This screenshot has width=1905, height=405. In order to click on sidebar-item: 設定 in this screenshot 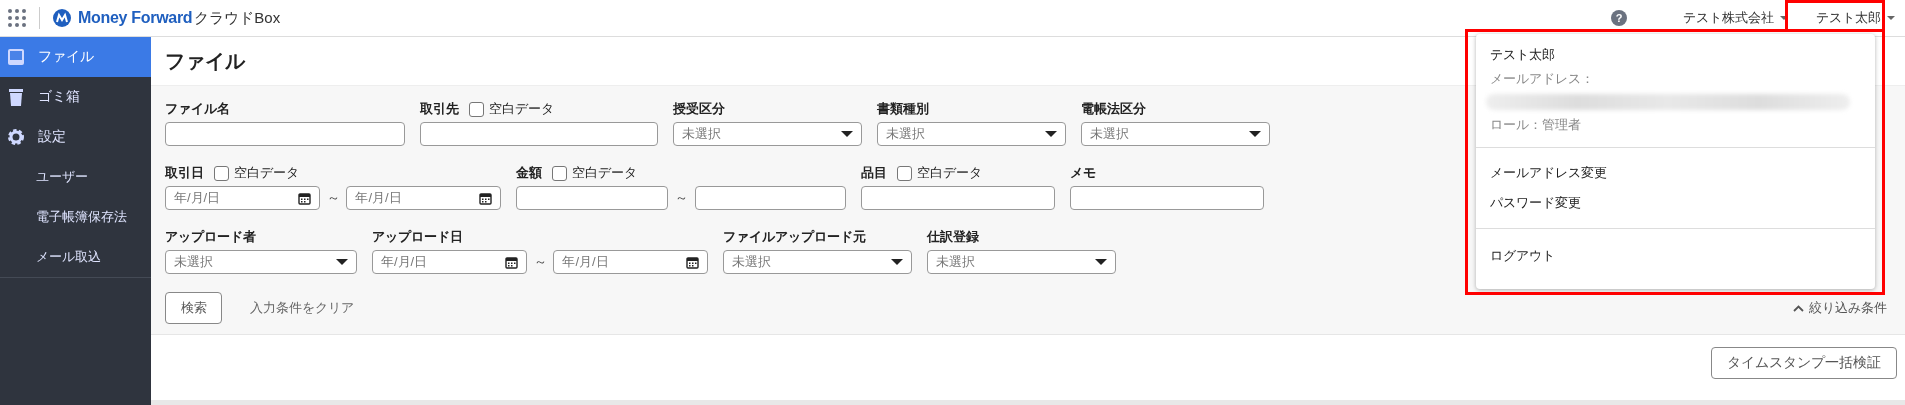, I will do `click(75, 137)`.